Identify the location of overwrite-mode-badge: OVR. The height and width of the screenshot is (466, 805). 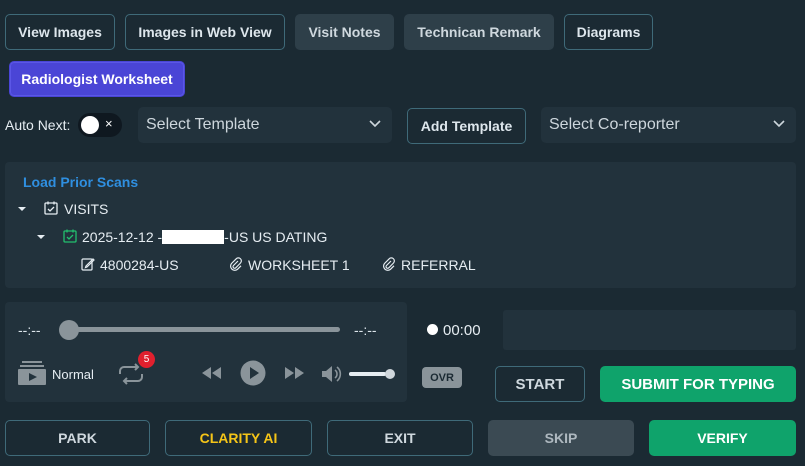
(442, 377).